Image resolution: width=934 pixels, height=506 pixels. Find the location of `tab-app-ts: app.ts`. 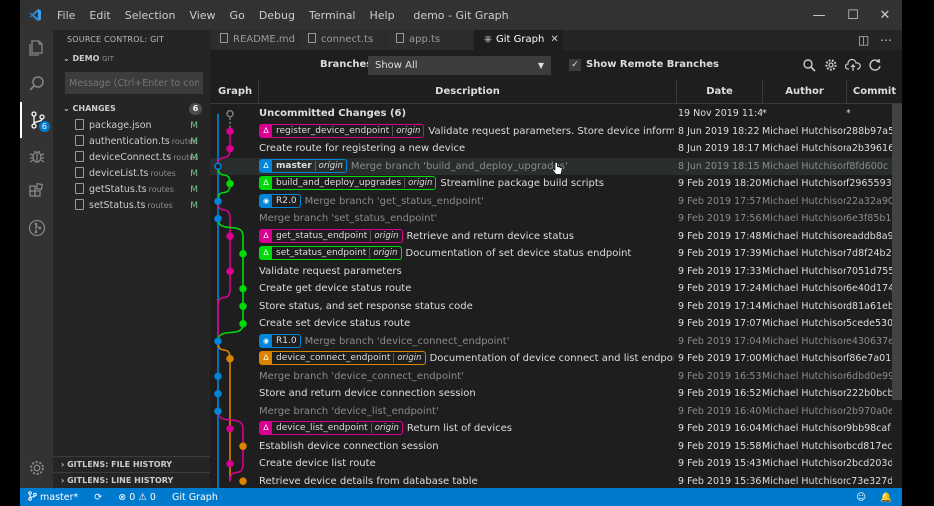

tab-app-ts: app.ts is located at coordinates (430, 40).